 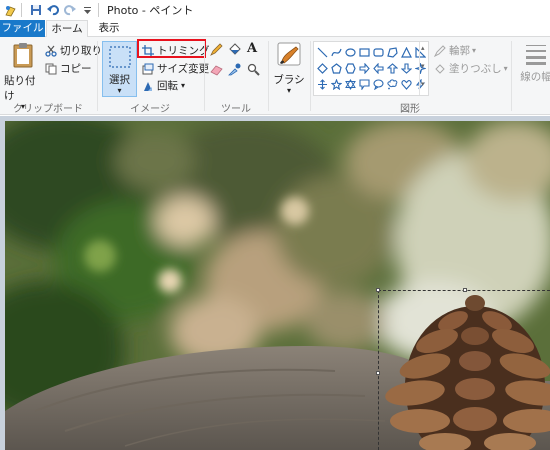 I want to click on crop-highlight-box, so click(x=171, y=48).